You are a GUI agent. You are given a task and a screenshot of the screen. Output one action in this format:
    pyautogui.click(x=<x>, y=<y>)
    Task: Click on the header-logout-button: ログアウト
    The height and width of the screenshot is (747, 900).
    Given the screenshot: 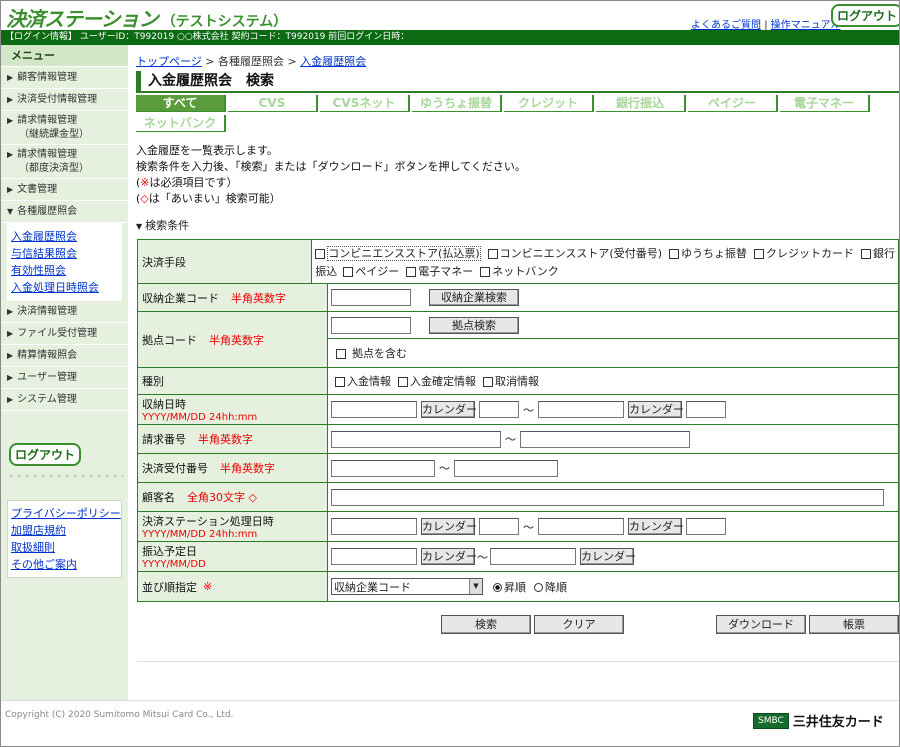 What is the action you would take?
    pyautogui.click(x=865, y=15)
    